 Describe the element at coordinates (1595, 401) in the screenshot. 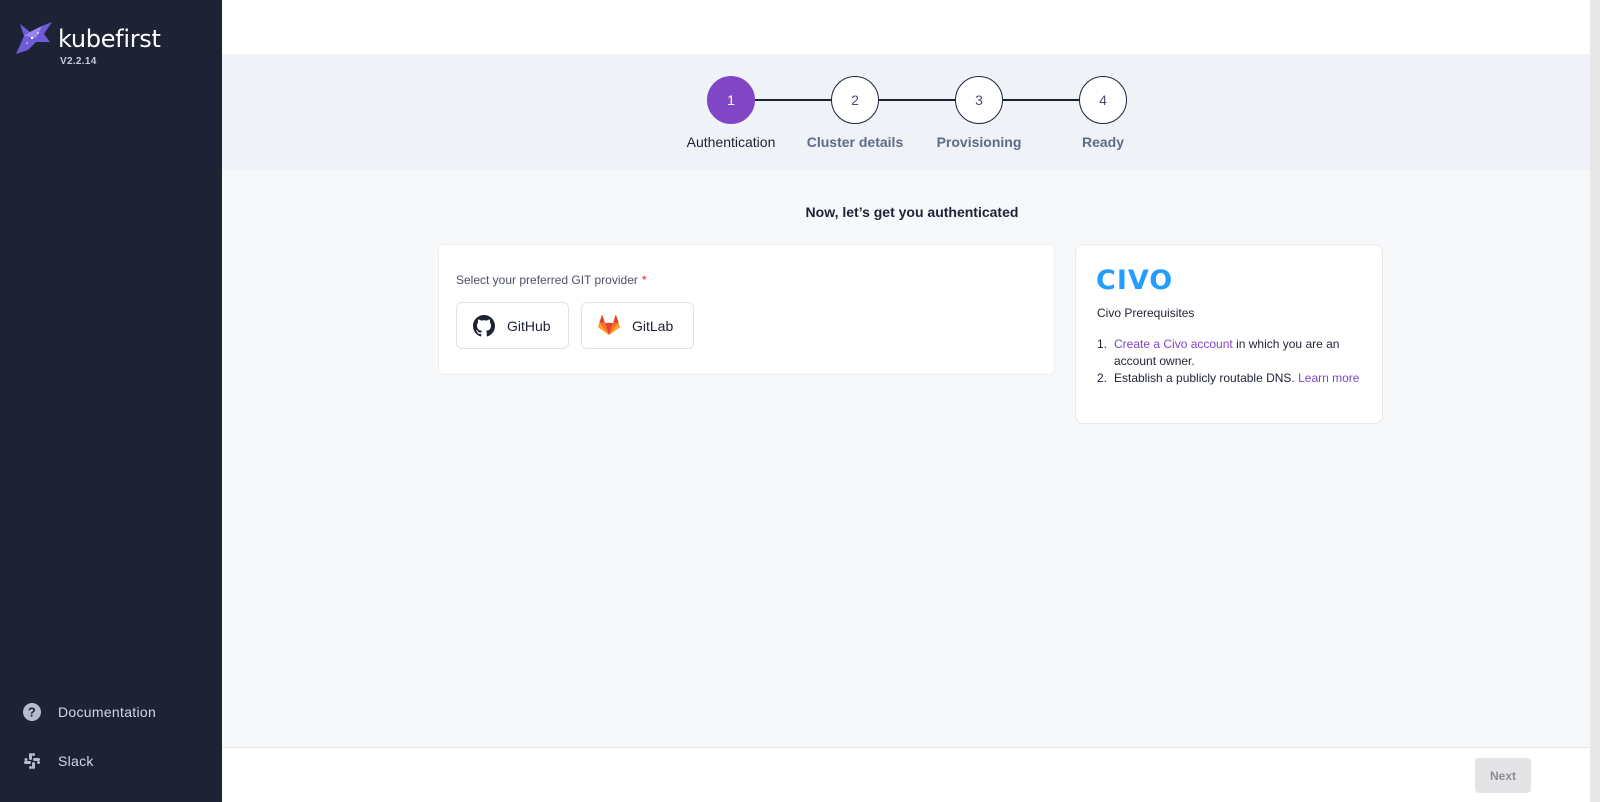

I see `window-edge` at that location.